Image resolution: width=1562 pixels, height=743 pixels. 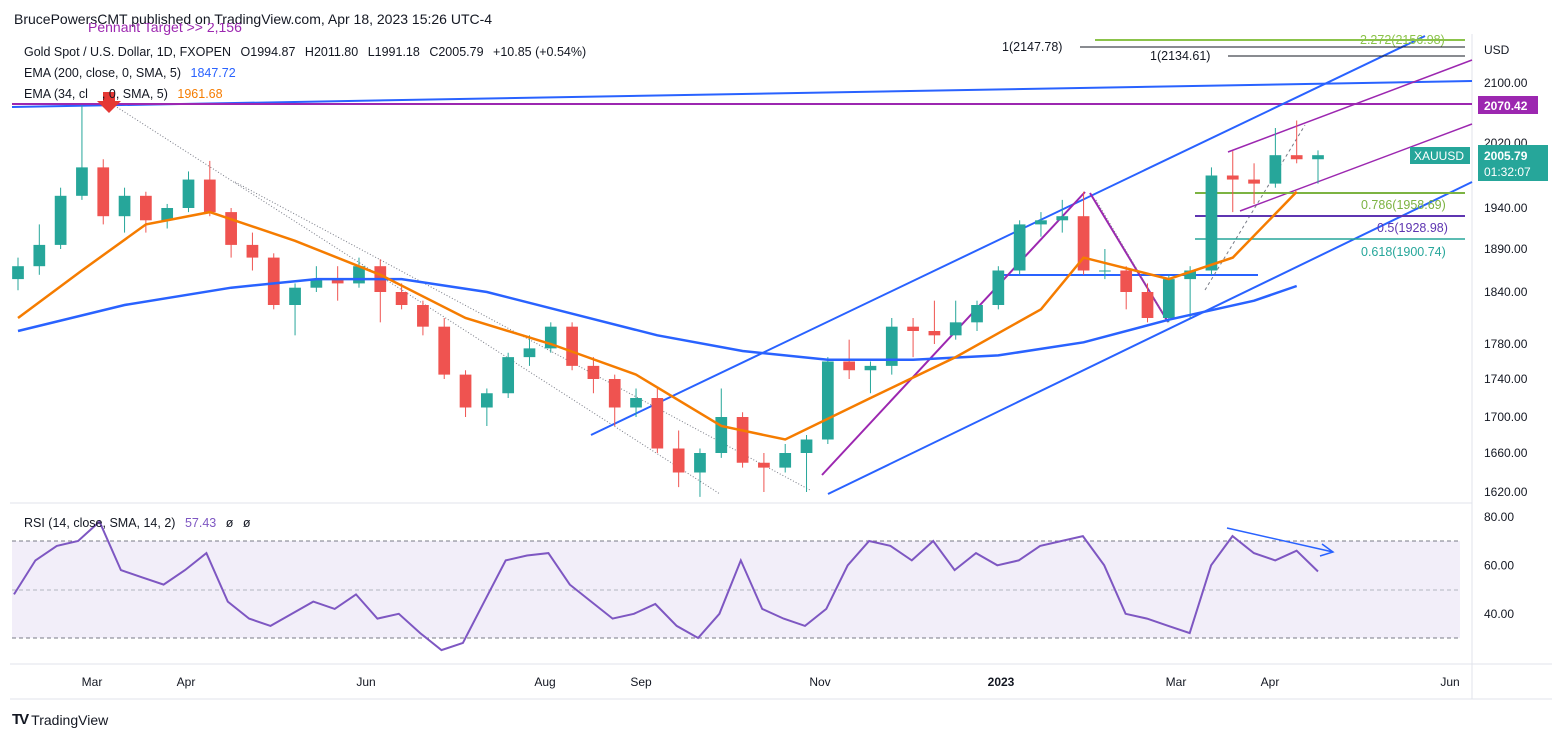 I want to click on rsi-label: RSI (14, close, SMA, 14, 2), so click(x=100, y=523).